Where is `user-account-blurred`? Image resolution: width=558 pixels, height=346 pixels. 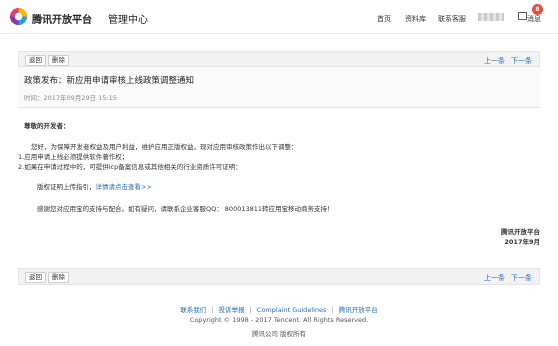 user-account-blurred is located at coordinates (491, 17).